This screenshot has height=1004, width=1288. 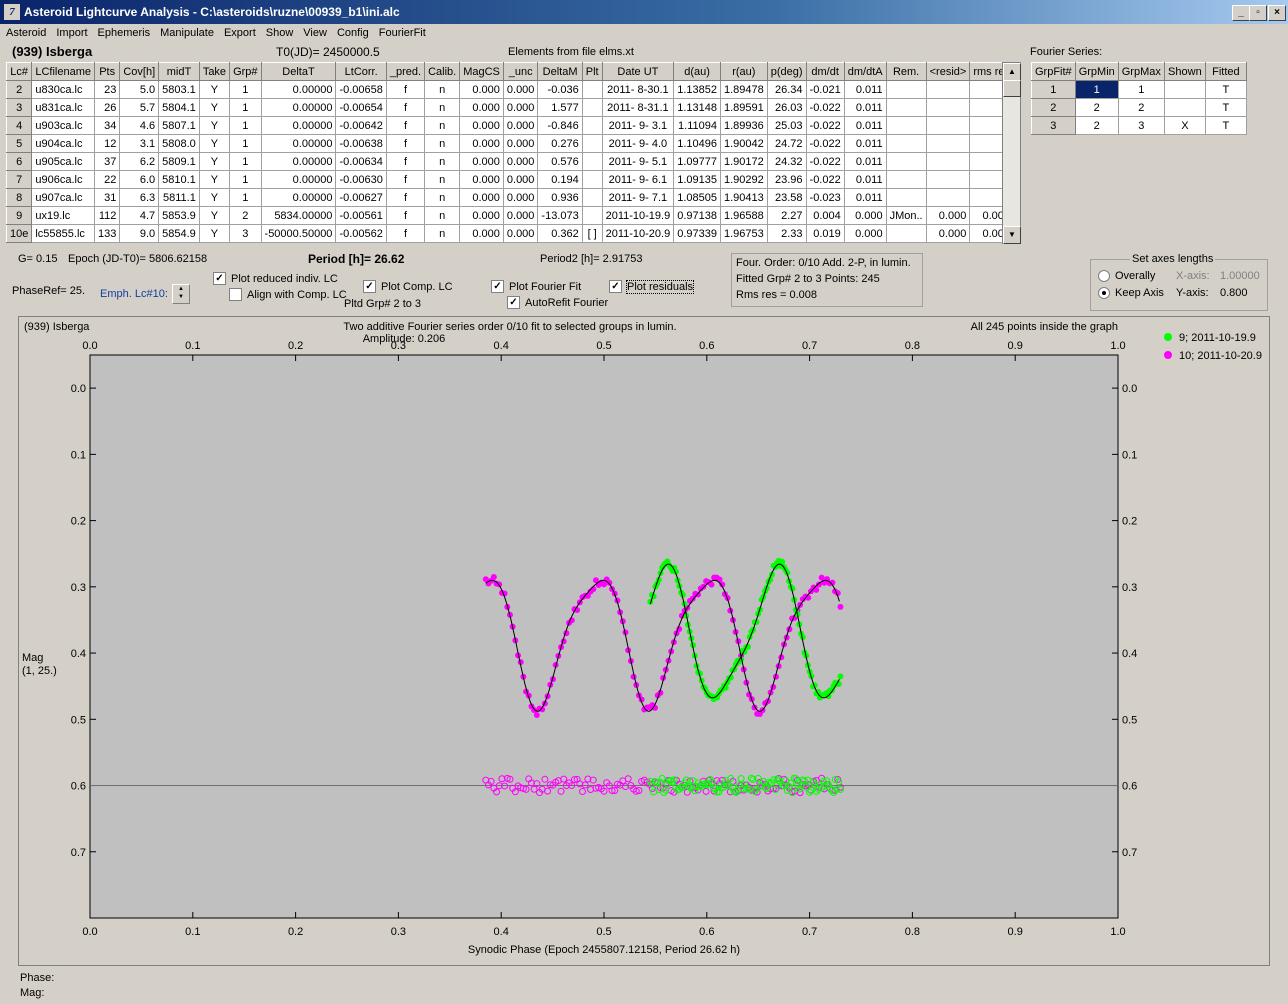 I want to click on table-cell: f, so click(x=405, y=179).